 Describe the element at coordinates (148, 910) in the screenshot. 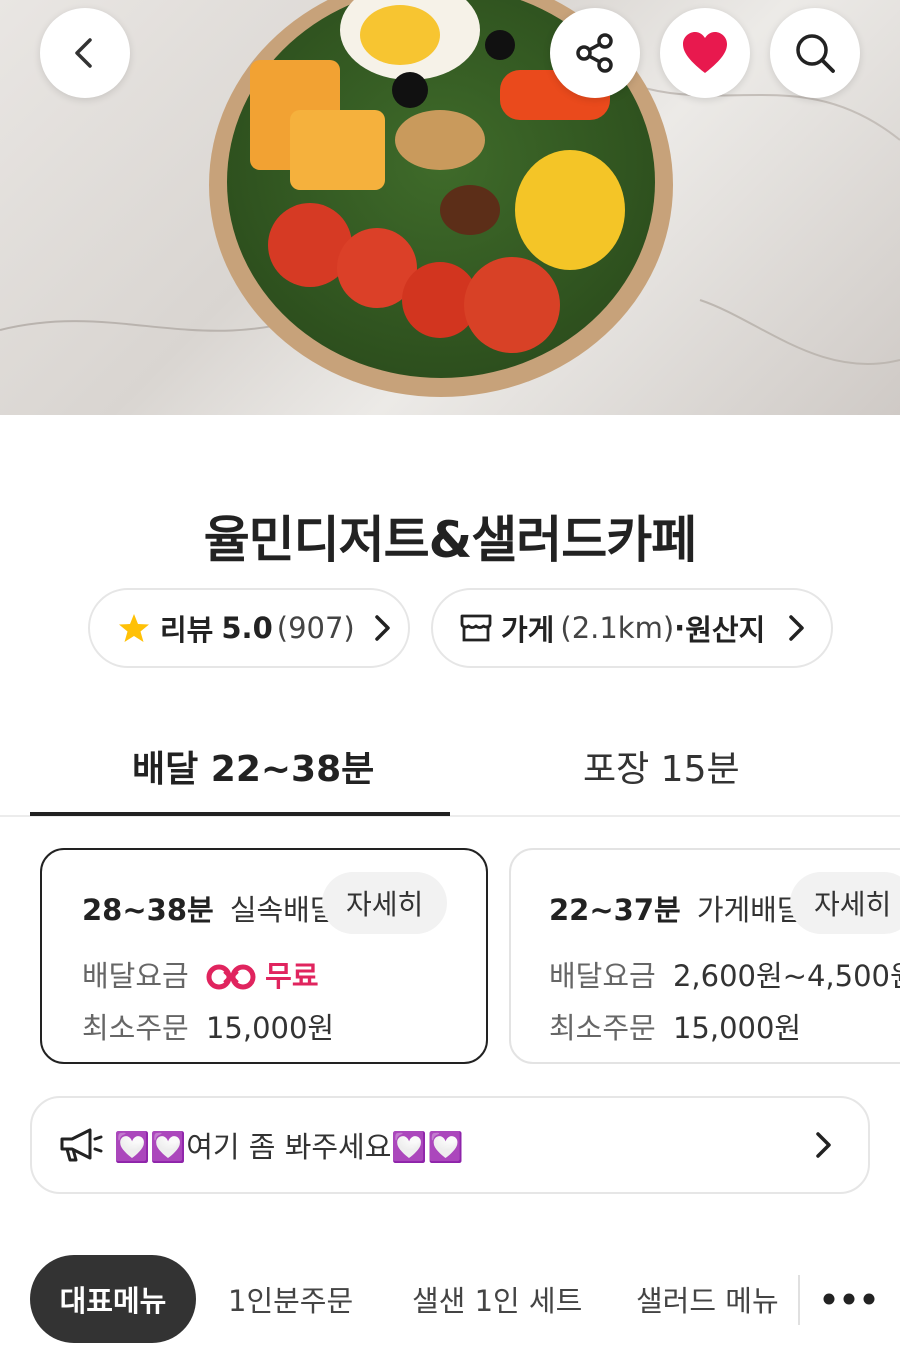

I see `delivery-time: 28~38분` at that location.